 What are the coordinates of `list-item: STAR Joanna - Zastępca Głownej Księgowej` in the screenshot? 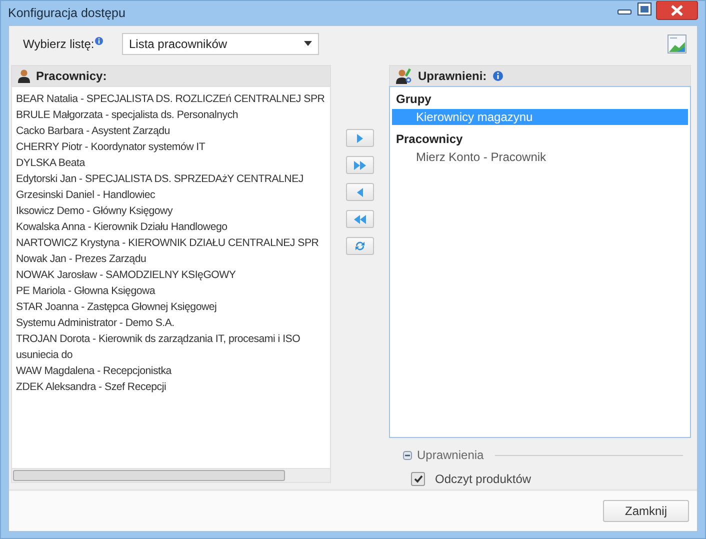 It's located at (173, 307).